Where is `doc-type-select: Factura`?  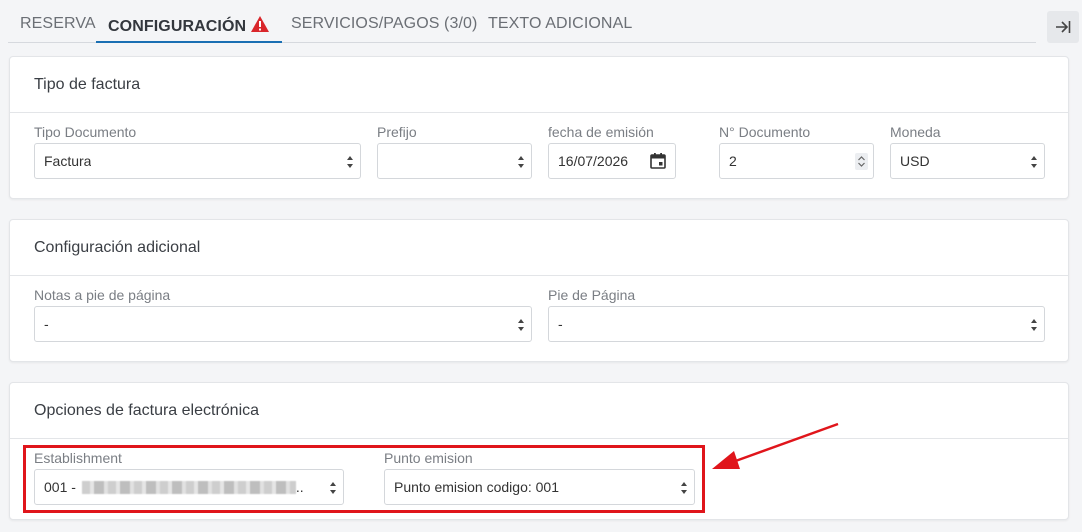
doc-type-select: Factura is located at coordinates (197, 161).